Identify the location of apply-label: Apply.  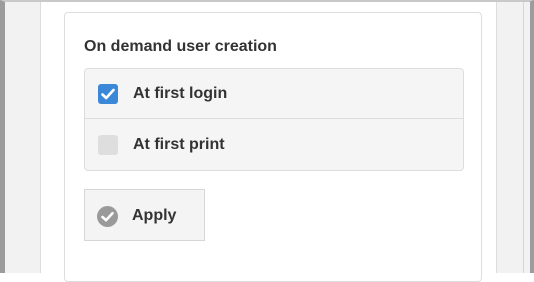
(154, 215).